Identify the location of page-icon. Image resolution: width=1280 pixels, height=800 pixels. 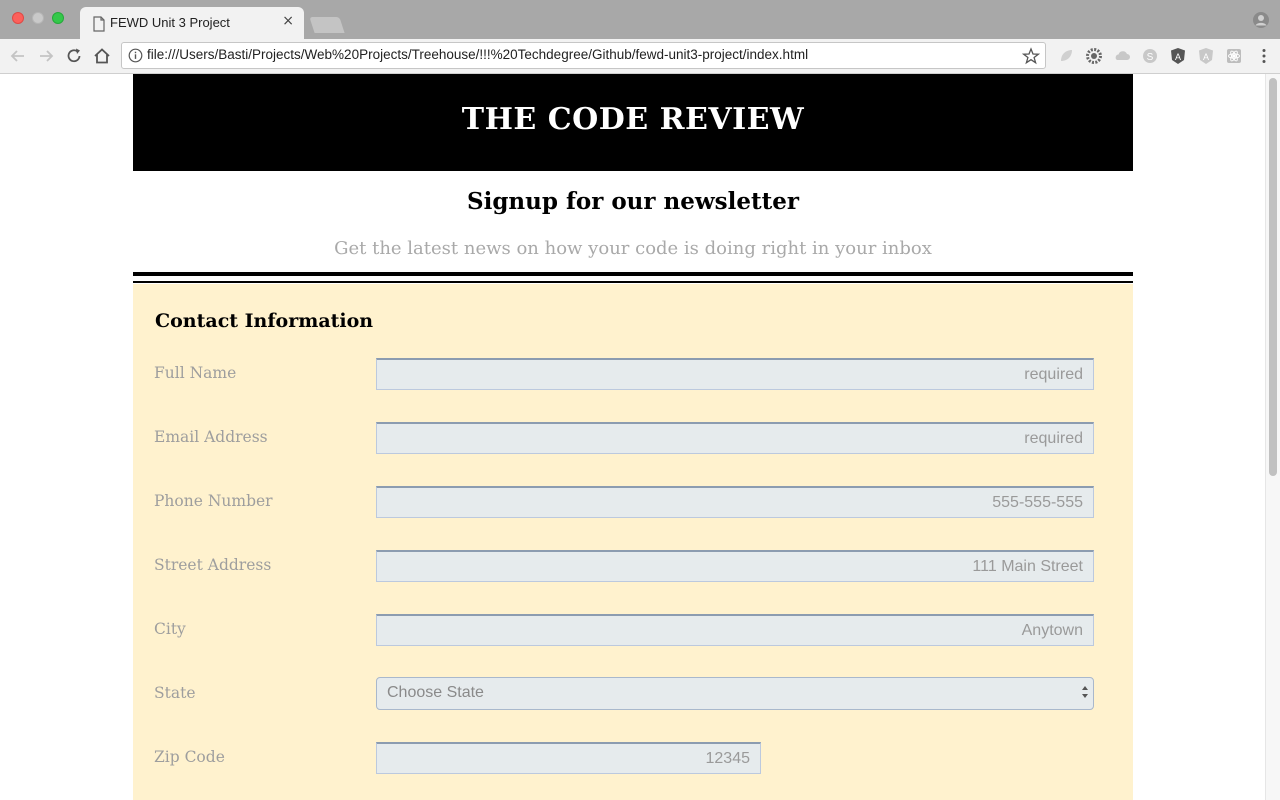
(99, 24).